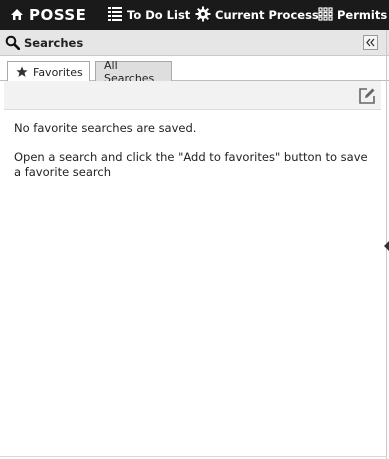 The image size is (389, 459). Describe the element at coordinates (203, 15) in the screenshot. I see `gear-icon` at that location.